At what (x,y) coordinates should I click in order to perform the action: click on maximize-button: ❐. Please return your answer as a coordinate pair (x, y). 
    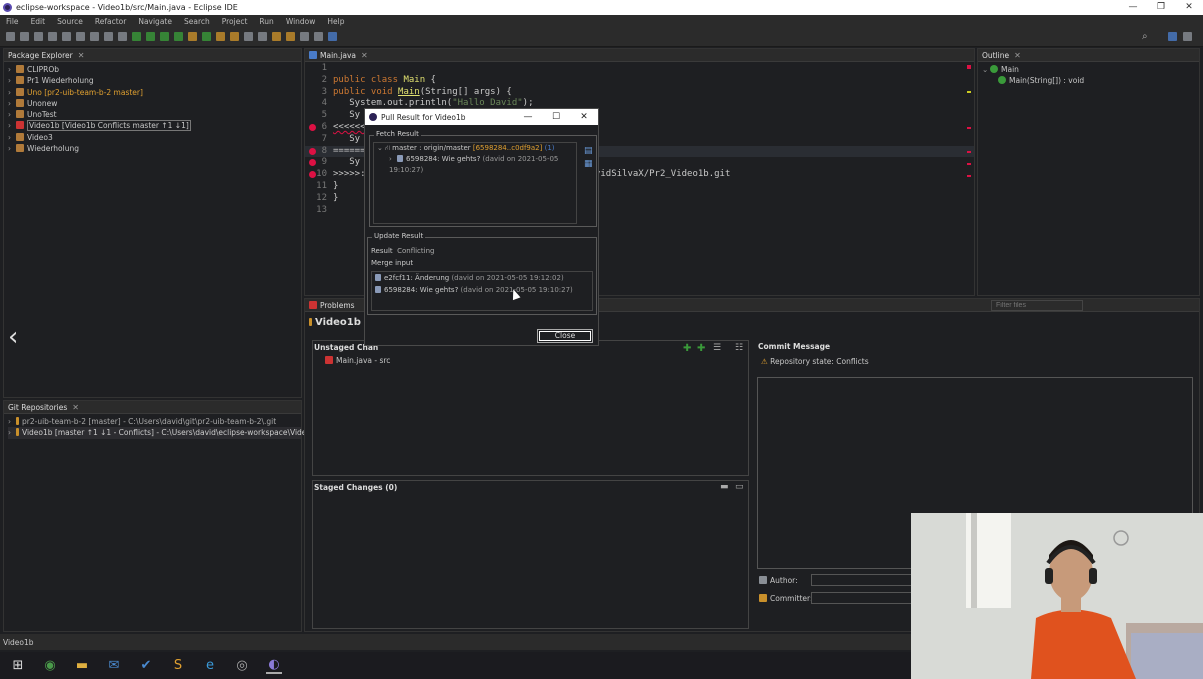
    Looking at the image, I should click on (1161, 7).